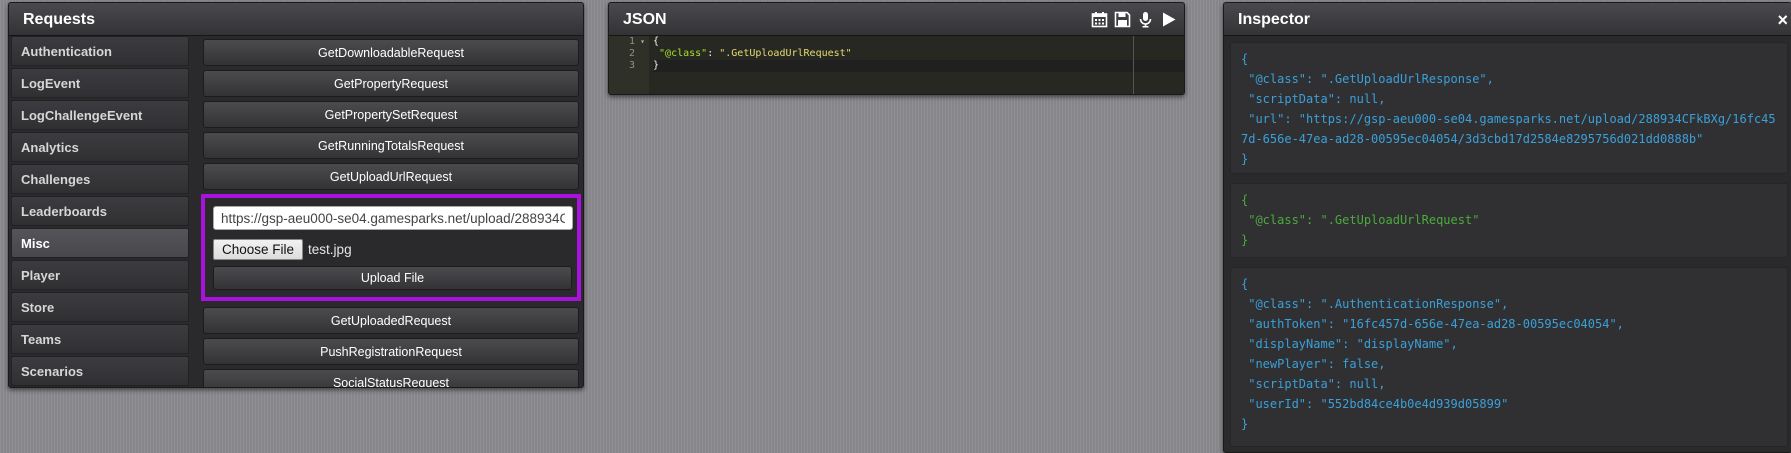 The height and width of the screenshot is (453, 1791). I want to click on category-misc: Misc, so click(100, 243).